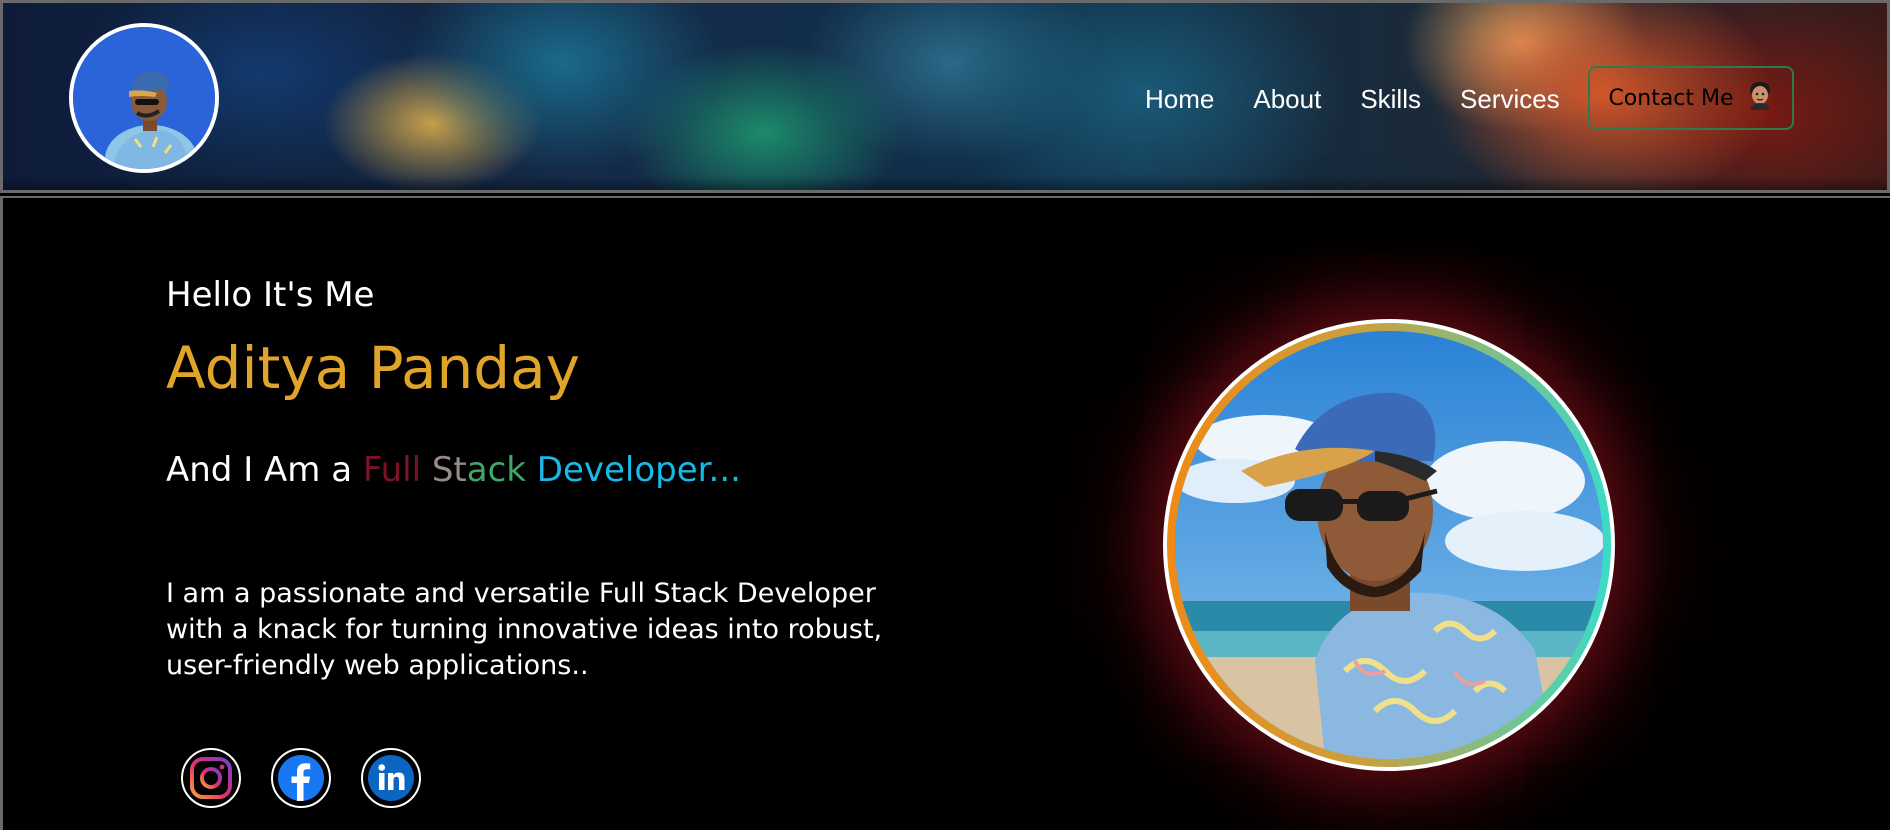 The image size is (1890, 830). I want to click on header-avatar, so click(144, 98).